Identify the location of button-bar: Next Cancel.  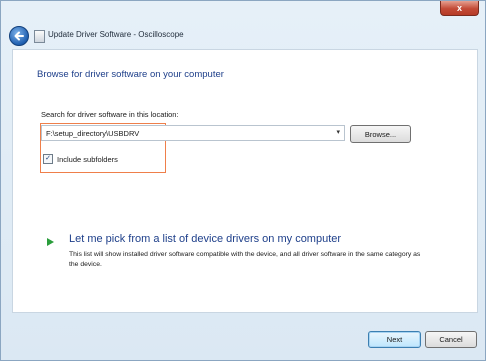
(243, 337).